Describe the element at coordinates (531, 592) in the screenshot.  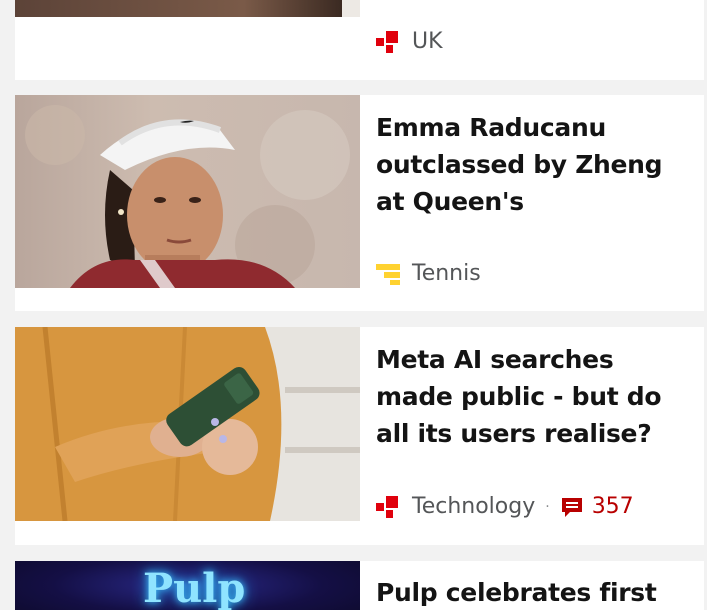
I see `article-headline: Pulp celebrates first` at that location.